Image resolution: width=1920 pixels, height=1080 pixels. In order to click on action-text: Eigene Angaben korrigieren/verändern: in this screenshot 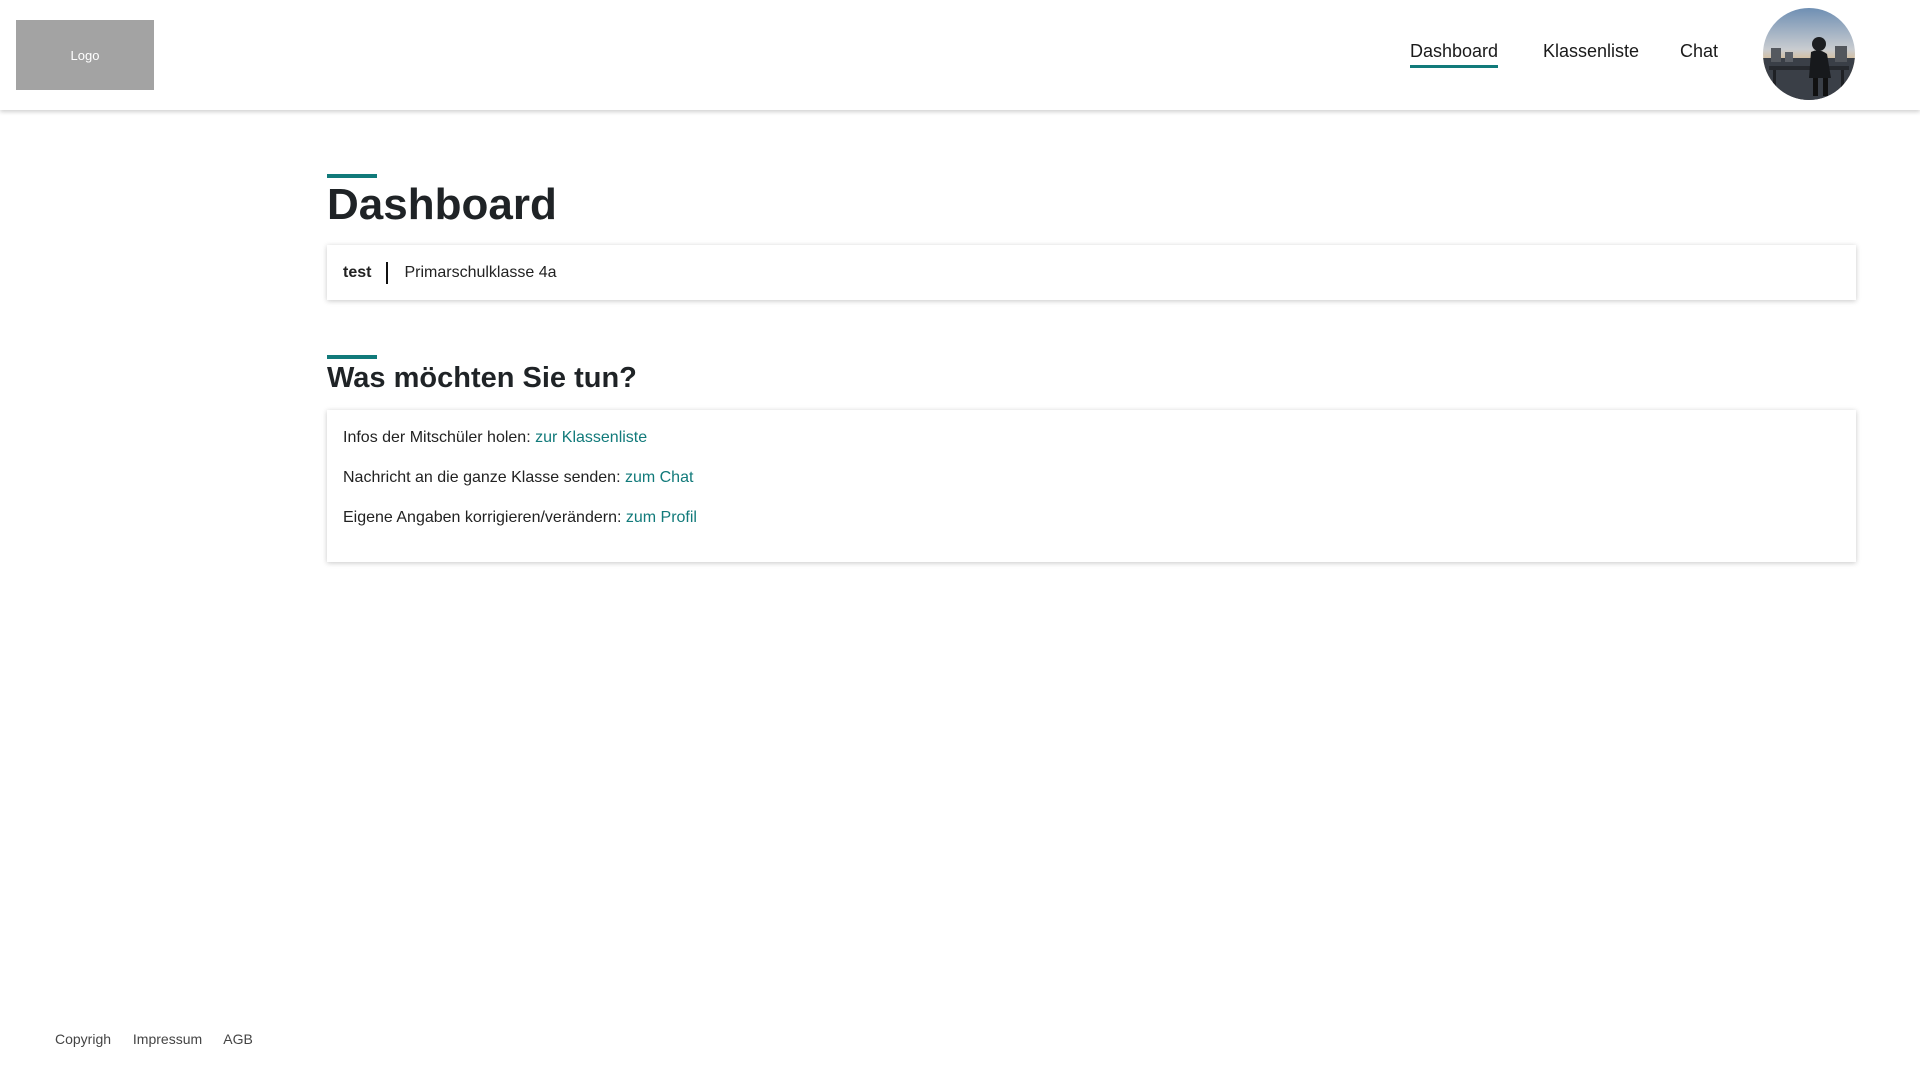, I will do `click(484, 517)`.